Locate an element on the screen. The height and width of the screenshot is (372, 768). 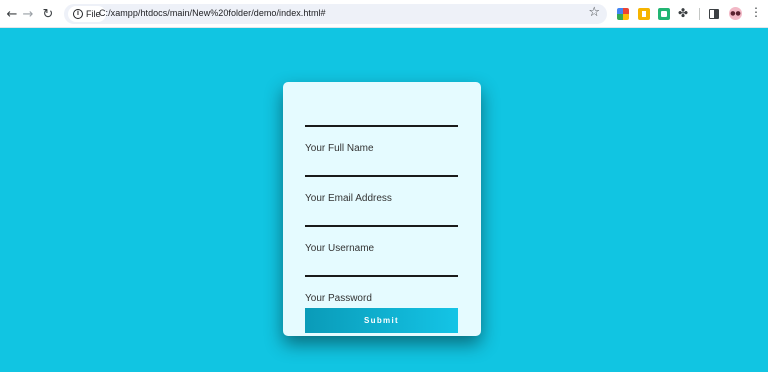
username-input-line is located at coordinates (381, 226).